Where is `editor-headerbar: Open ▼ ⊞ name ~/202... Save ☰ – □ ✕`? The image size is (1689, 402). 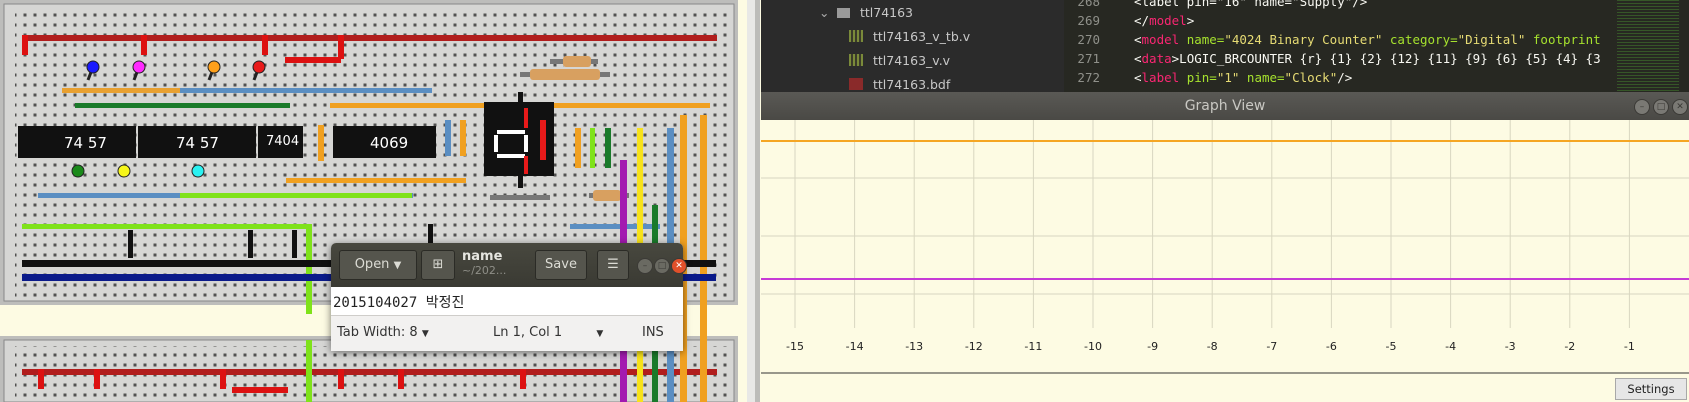
editor-headerbar: Open ▼ ⊞ name ~/202... Save ☰ – □ ✕ is located at coordinates (509, 265).